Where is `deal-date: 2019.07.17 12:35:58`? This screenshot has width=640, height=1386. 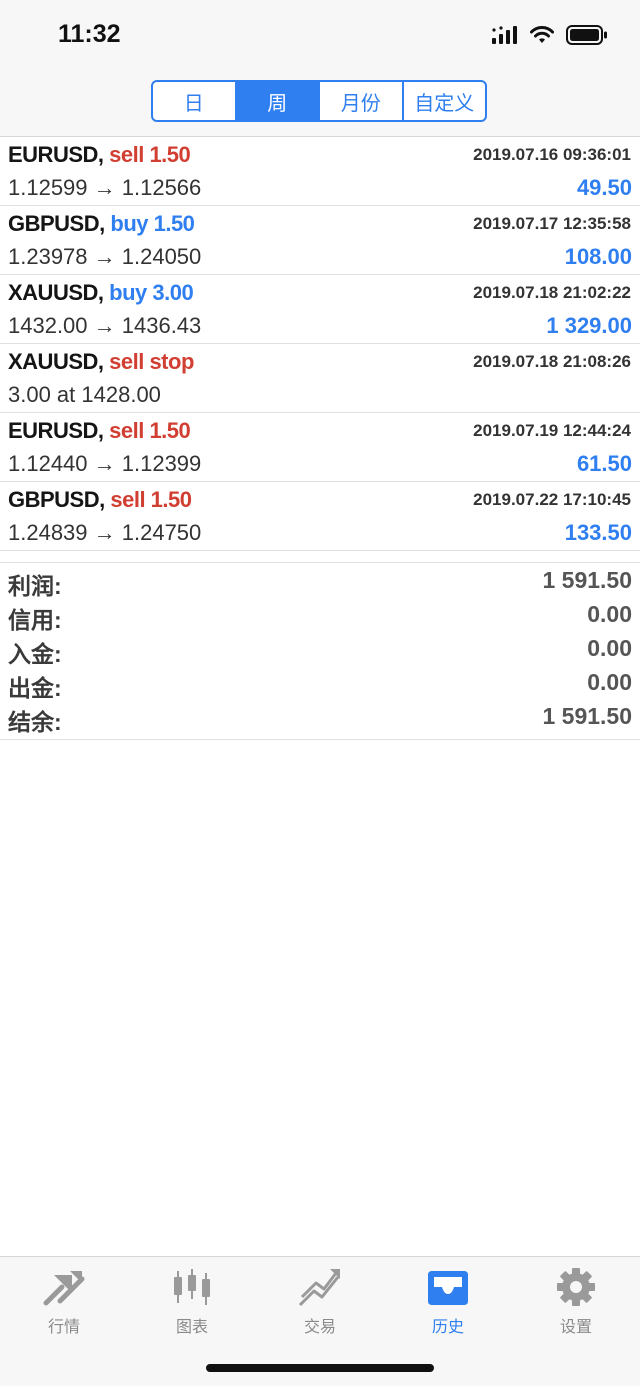
deal-date: 2019.07.17 12:35:58 is located at coordinates (552, 223).